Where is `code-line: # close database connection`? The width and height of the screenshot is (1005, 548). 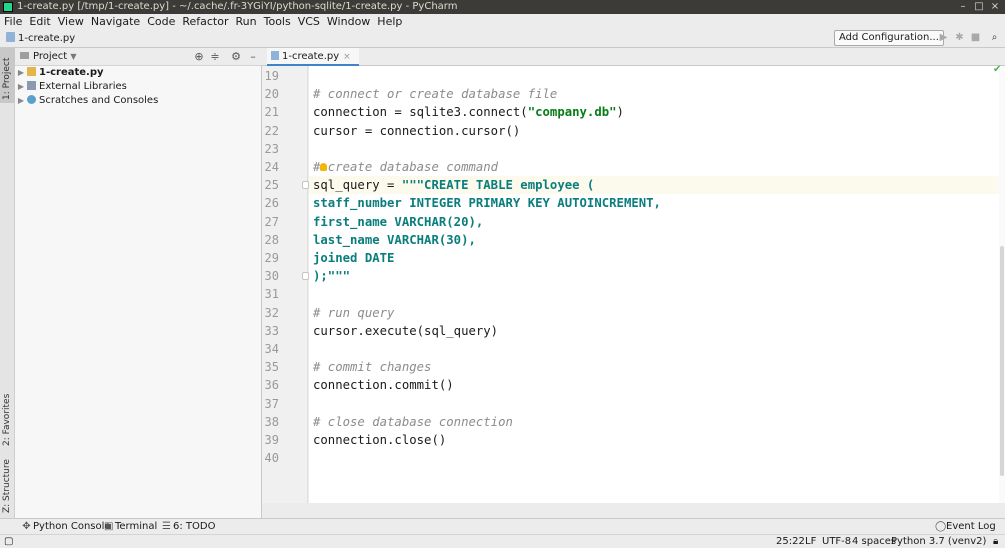
code-line: # close database connection is located at coordinates (654, 422).